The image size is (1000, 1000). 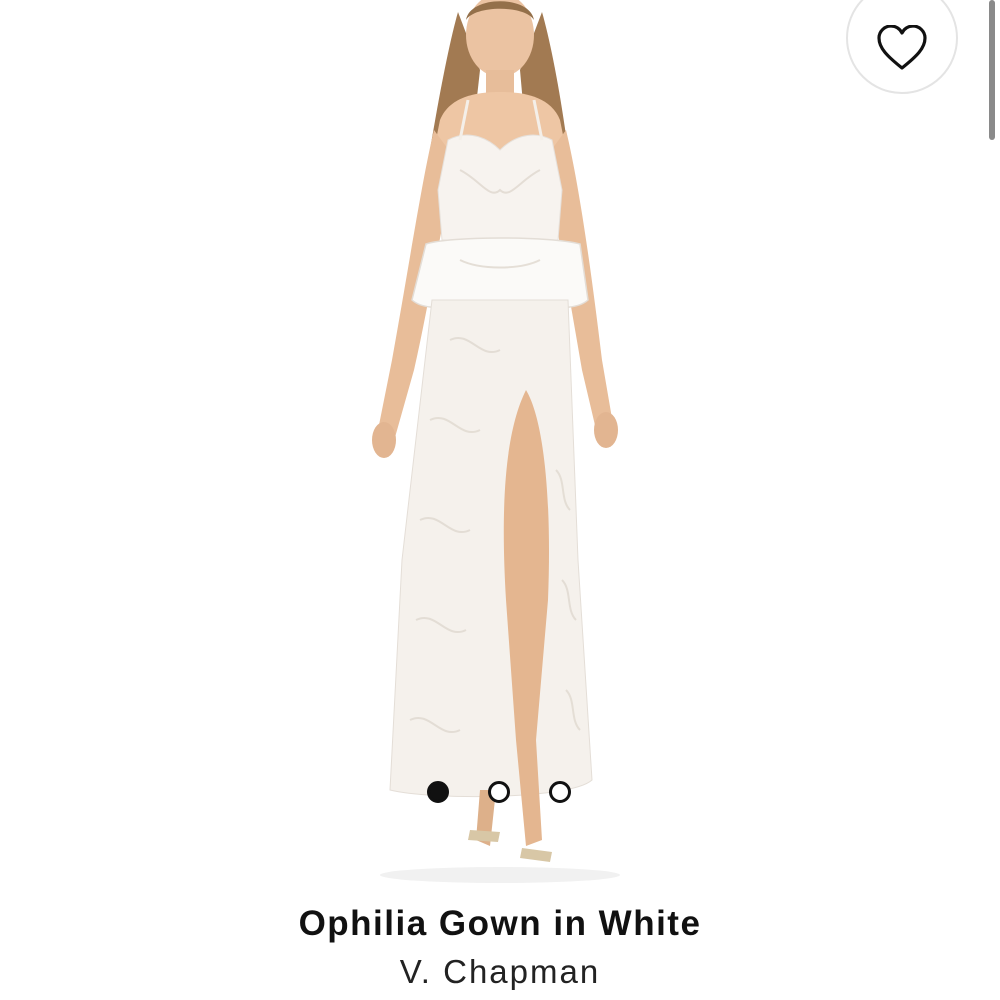 I want to click on scrollbar, so click(x=992, y=70).